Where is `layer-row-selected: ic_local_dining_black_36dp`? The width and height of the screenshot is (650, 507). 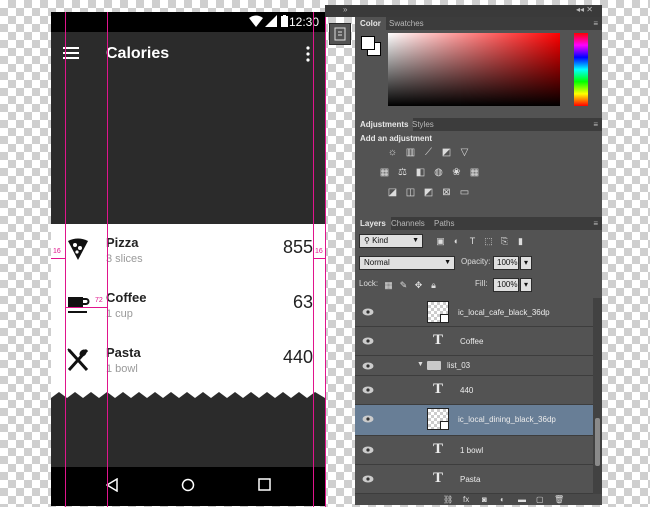 layer-row-selected: ic_local_dining_black_36dp is located at coordinates (474, 420).